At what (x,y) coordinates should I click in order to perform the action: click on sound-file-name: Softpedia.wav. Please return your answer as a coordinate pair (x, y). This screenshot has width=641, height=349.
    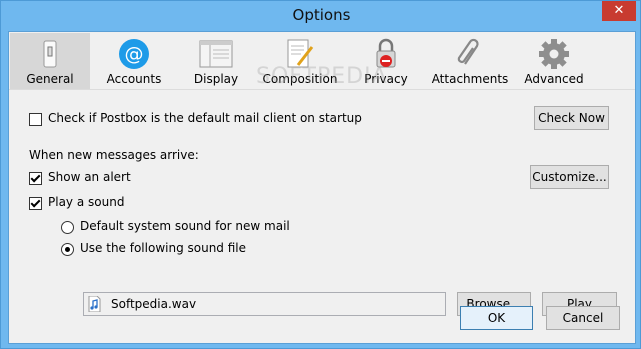
    Looking at the image, I should click on (154, 304).